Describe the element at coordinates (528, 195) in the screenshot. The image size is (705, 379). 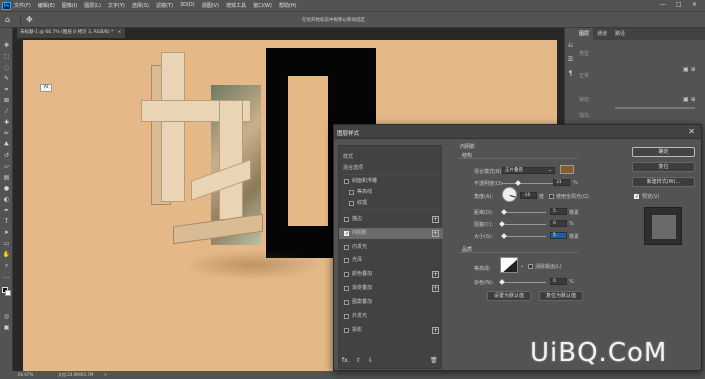
I see `angle-input: -16` at that location.